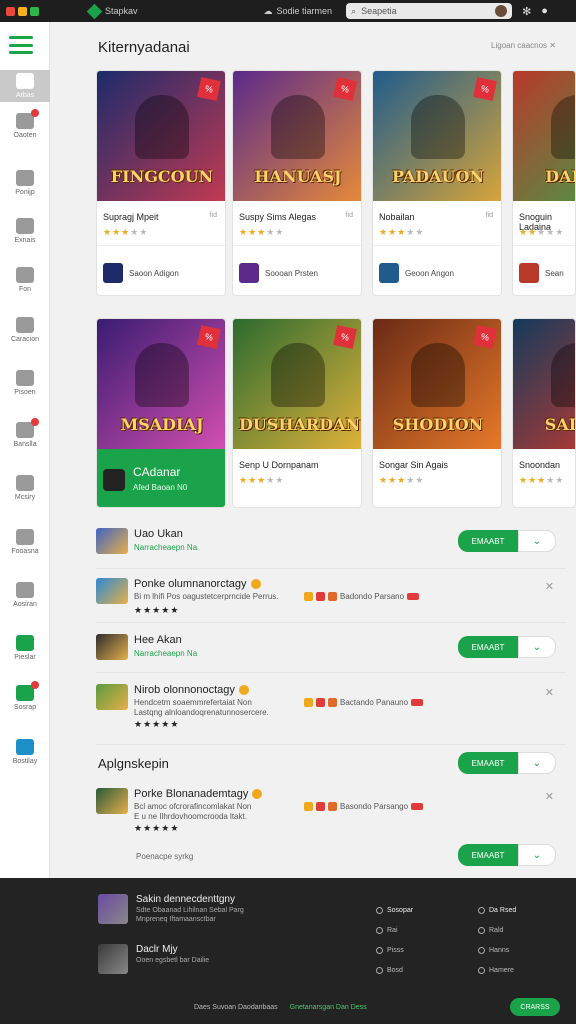 The width and height of the screenshot is (576, 1024). I want to click on artwork-title: PADAUON, so click(438, 176).